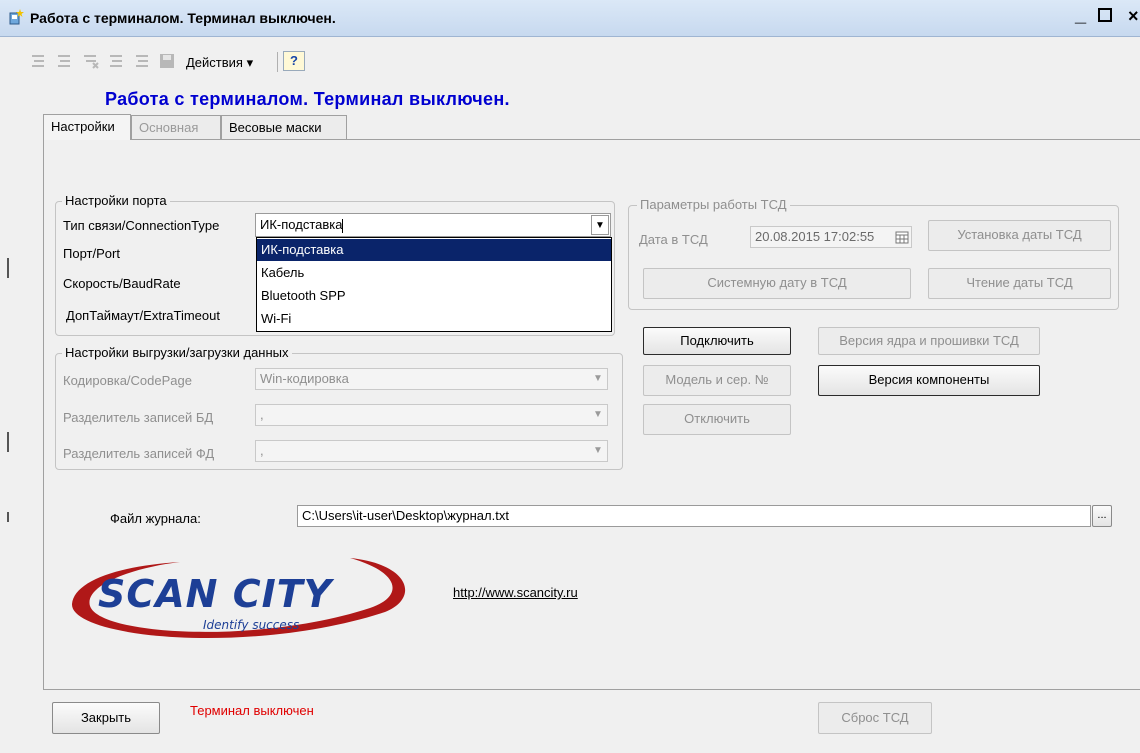  Describe the element at coordinates (143, 315) in the screenshot. I see `extra-timeout-label: ДопТаймаут/ExtraTimeout` at that location.